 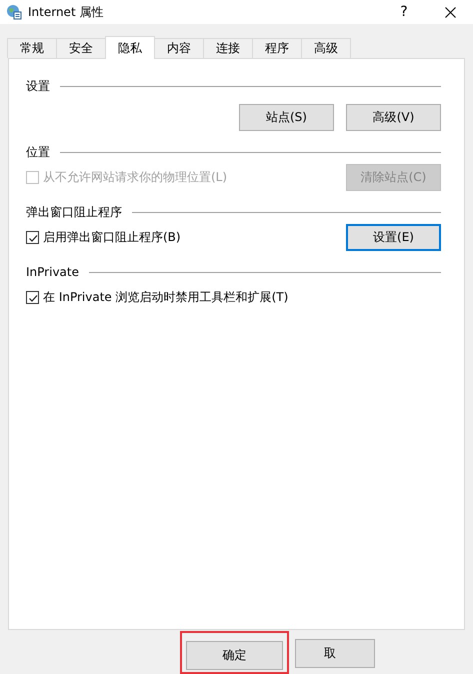 I want to click on dialog-button: 确定, so click(x=234, y=655).